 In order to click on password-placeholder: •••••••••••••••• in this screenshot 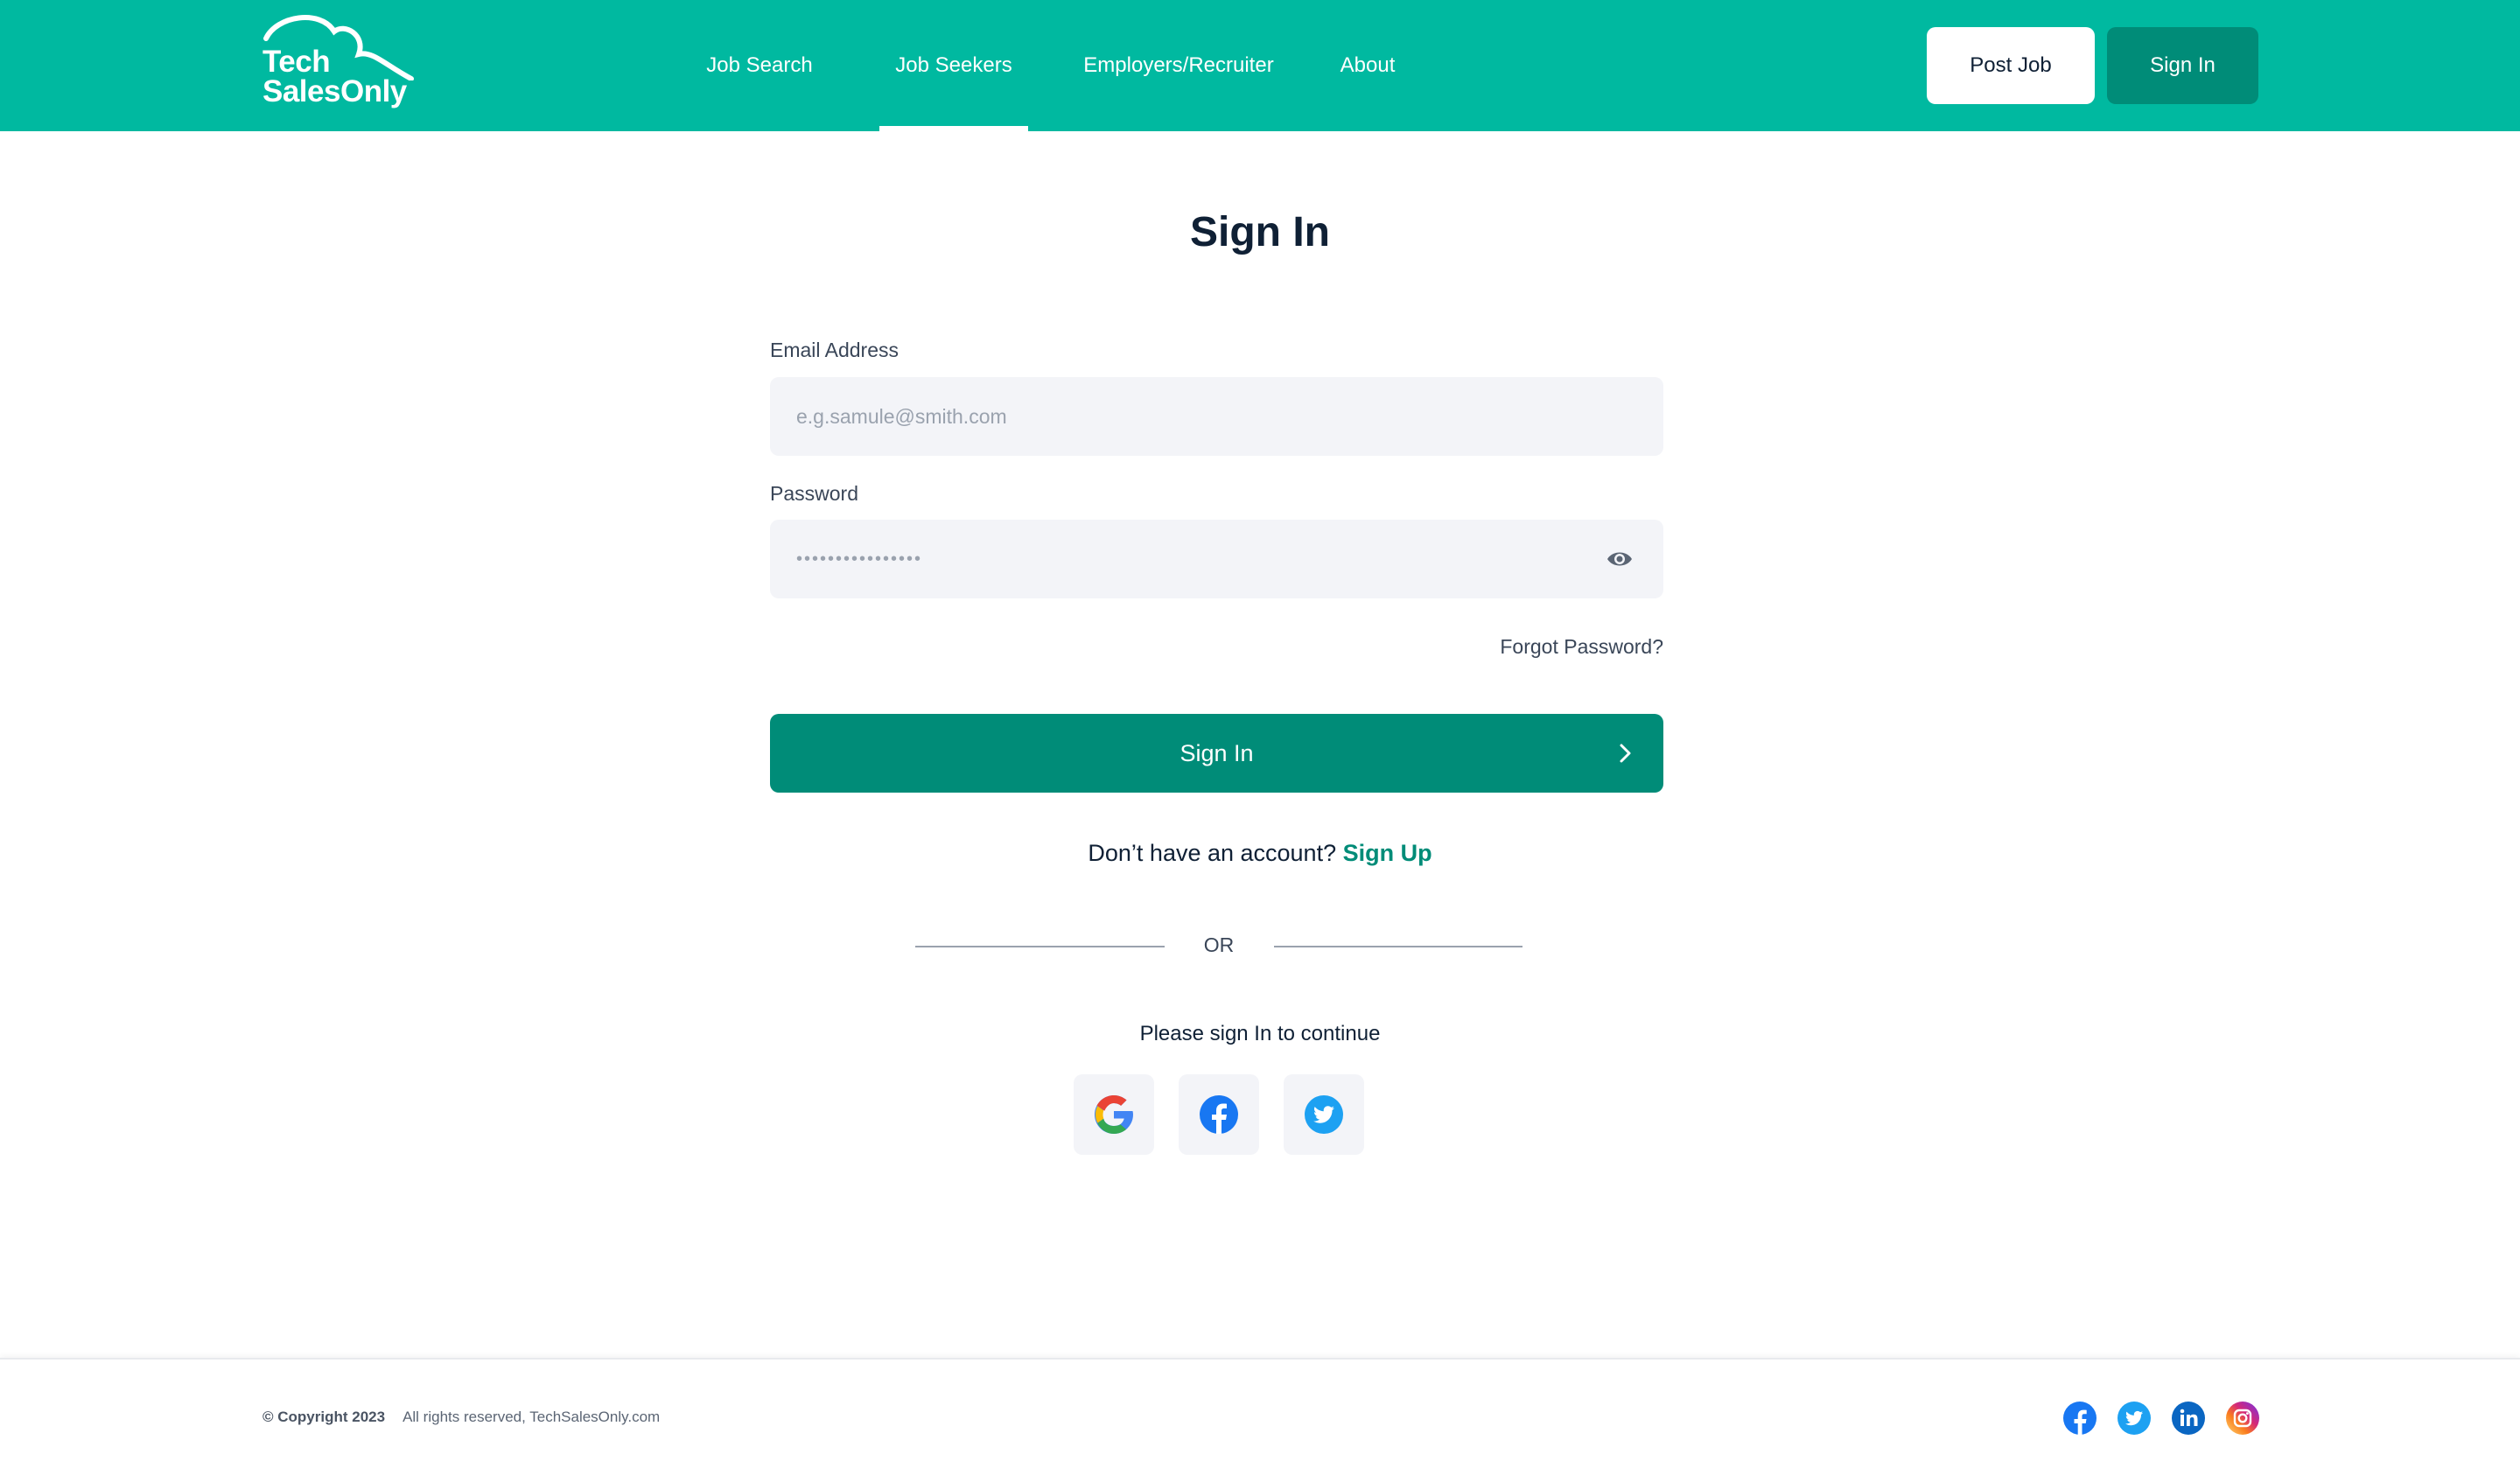, I will do `click(859, 559)`.